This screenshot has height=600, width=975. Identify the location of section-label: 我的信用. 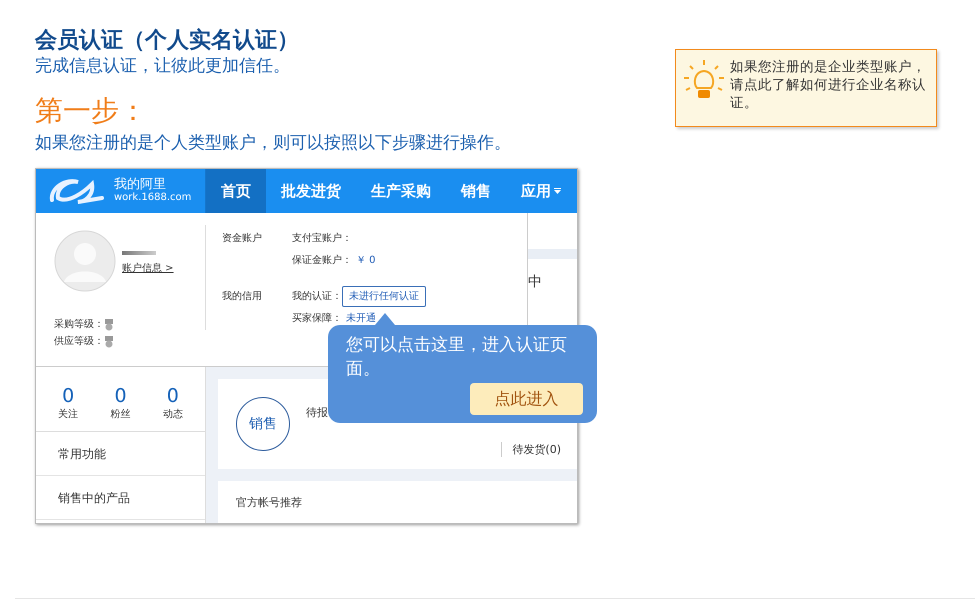
(242, 297).